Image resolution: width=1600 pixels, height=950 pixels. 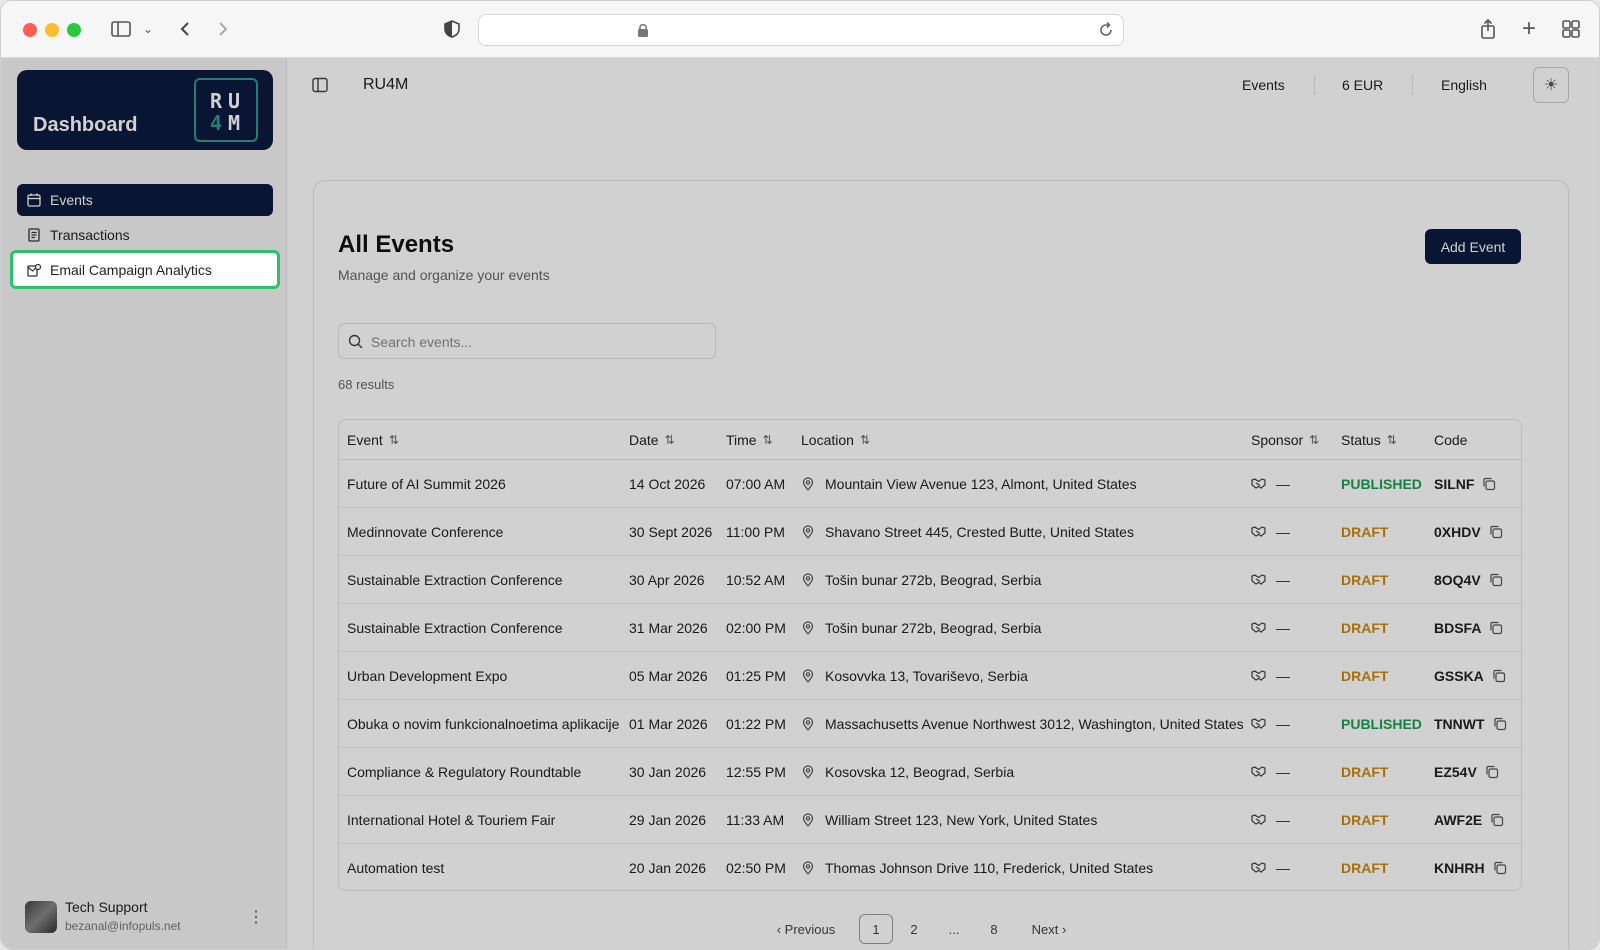 What do you see at coordinates (914, 675) in the screenshot?
I see `event-location: Kosovvka 13, Tovariševo, Serbia` at bounding box center [914, 675].